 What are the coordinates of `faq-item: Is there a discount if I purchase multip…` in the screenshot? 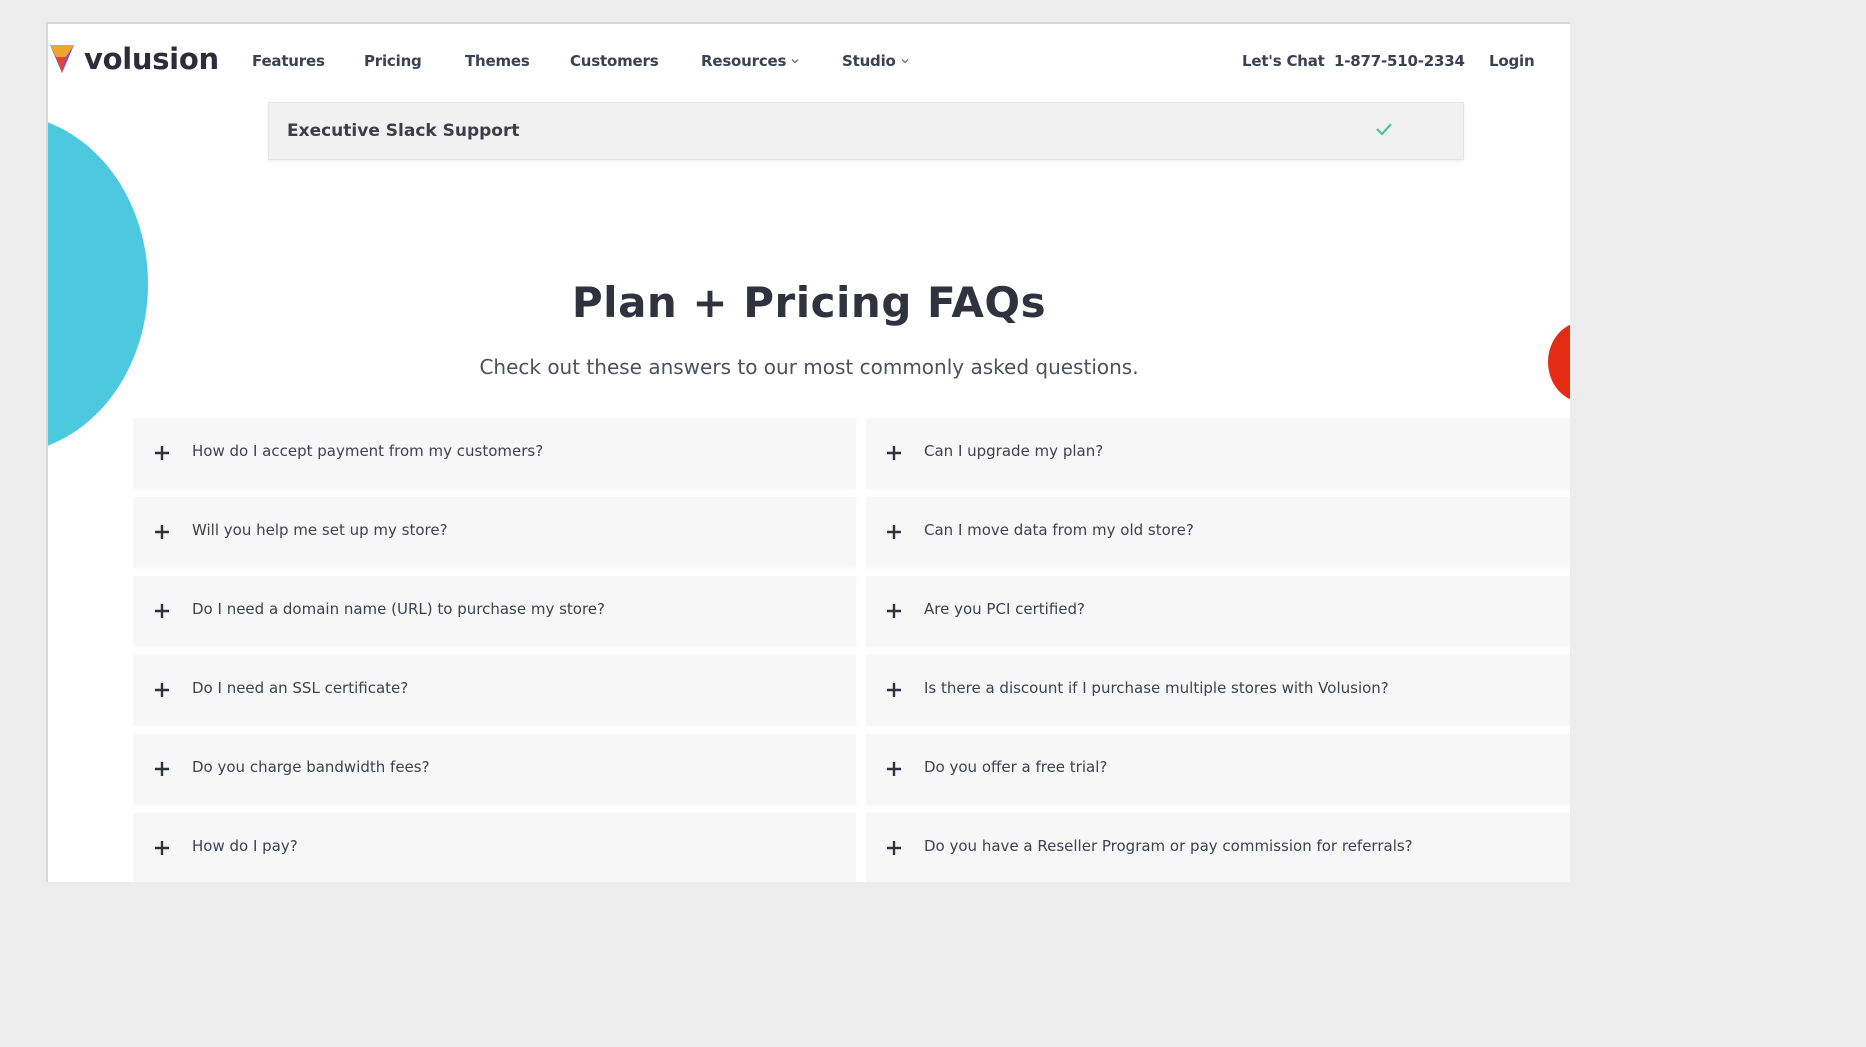 It's located at (1218, 690).